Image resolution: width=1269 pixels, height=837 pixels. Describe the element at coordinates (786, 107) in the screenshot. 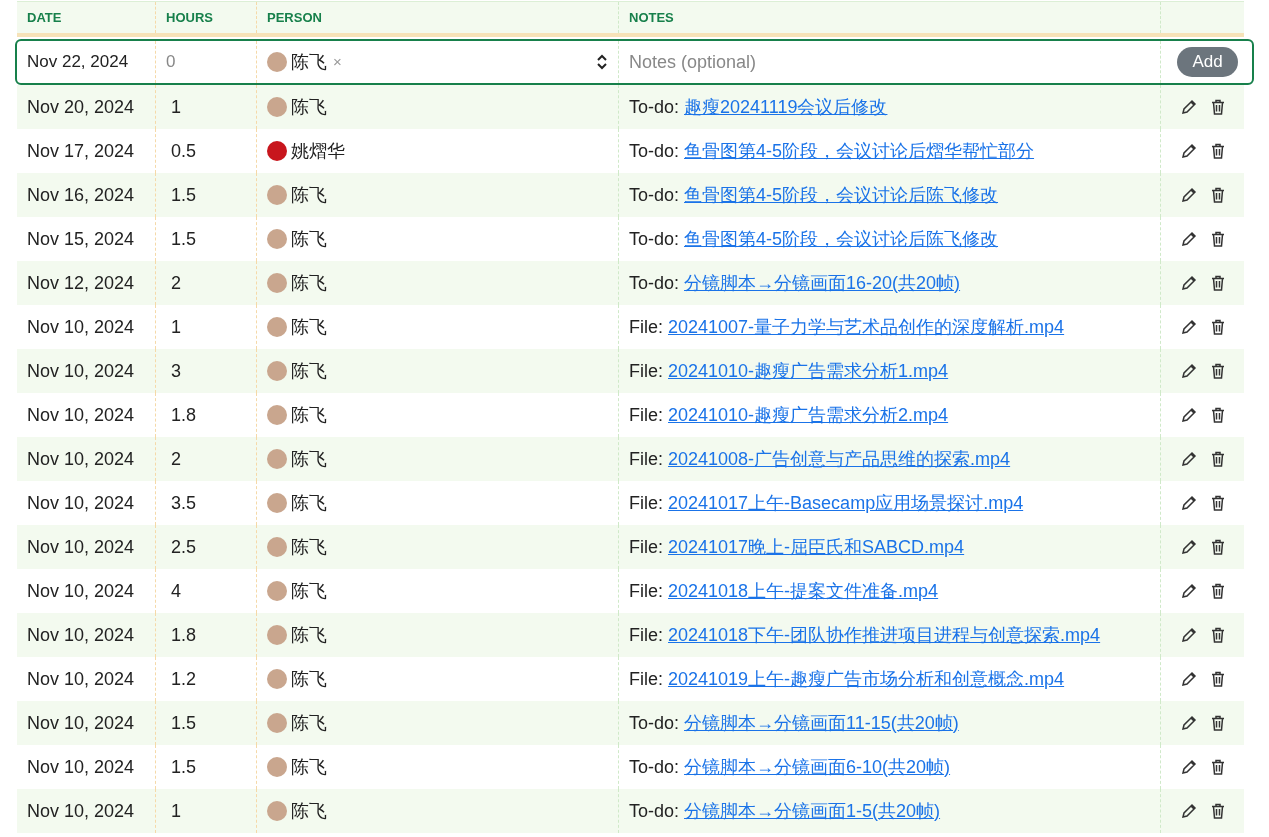

I see `note-link: 趣瘦20241119会议后修改` at that location.